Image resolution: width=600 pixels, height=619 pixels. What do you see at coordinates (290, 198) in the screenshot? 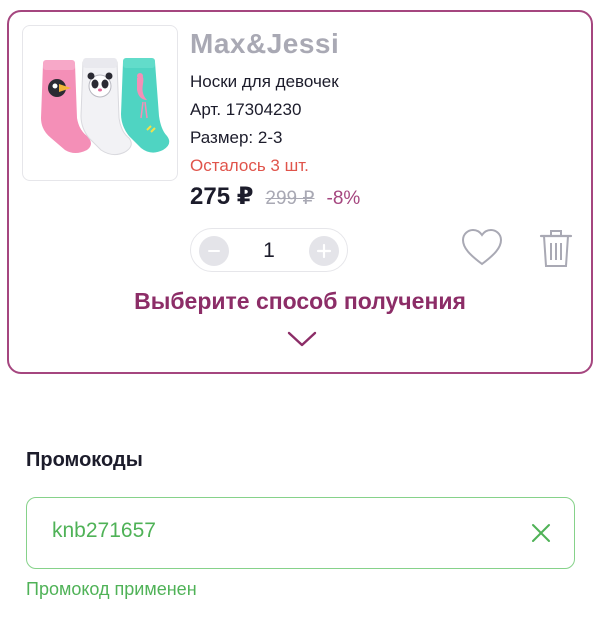
I see `old-price: 299 ₽` at bounding box center [290, 198].